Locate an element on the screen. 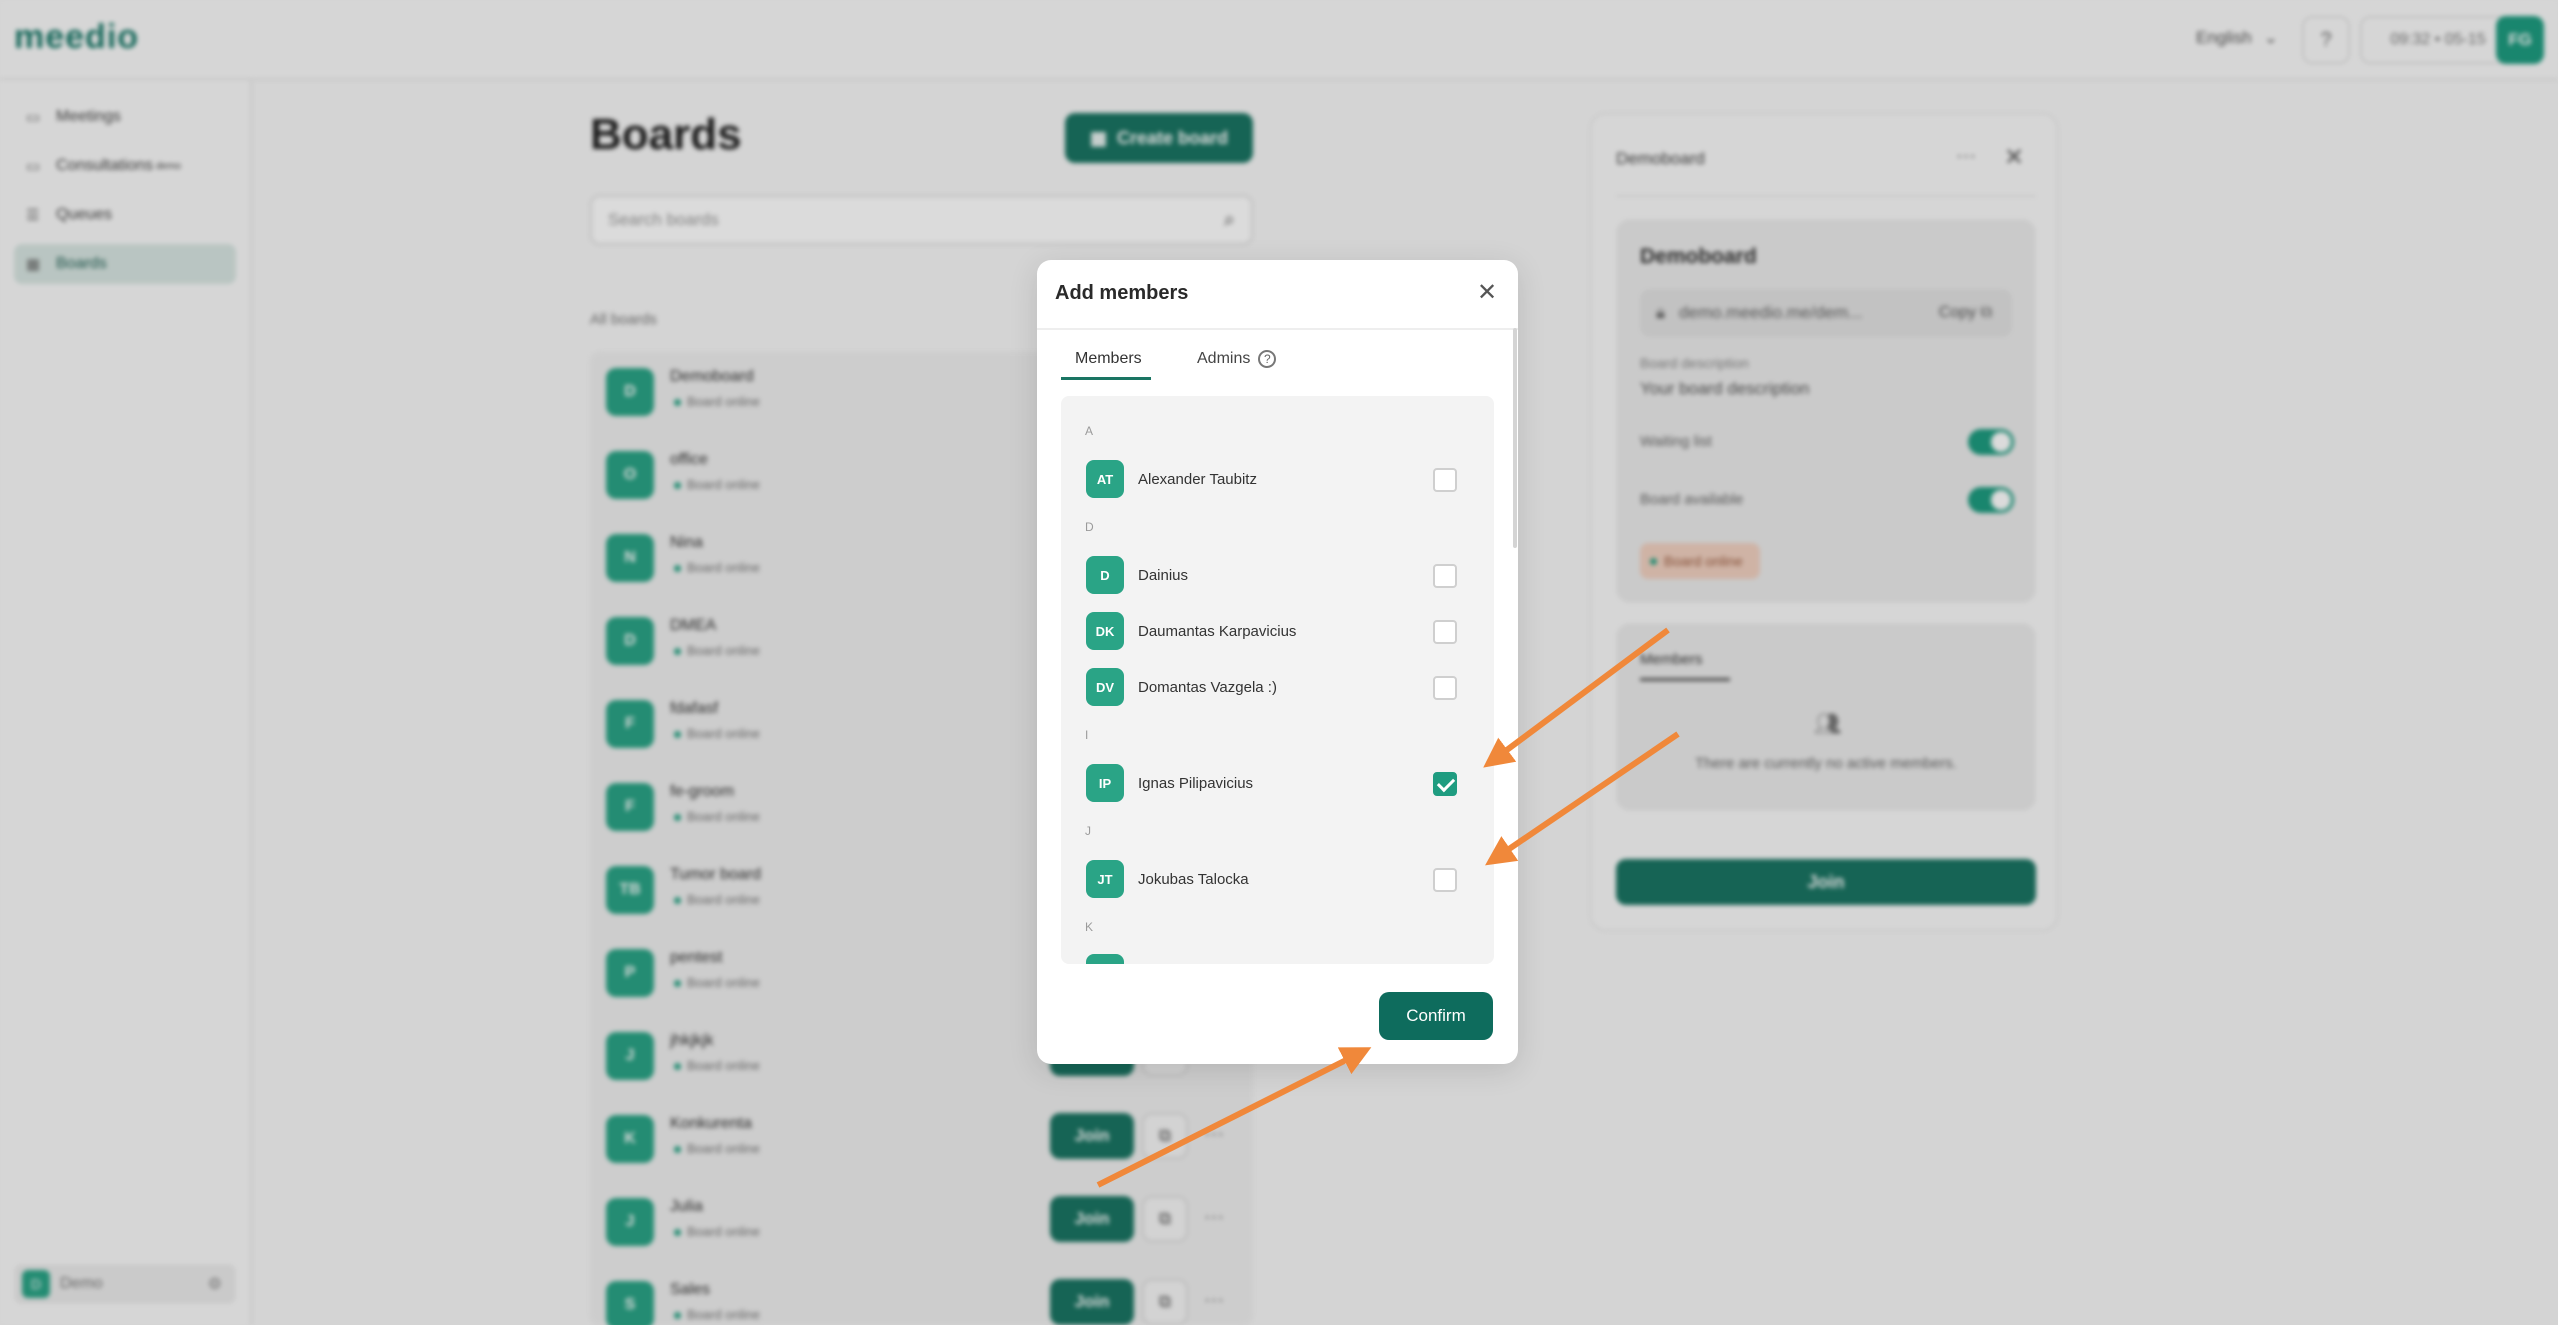 The image size is (2558, 1325). member-avatar: JT is located at coordinates (1105, 879).